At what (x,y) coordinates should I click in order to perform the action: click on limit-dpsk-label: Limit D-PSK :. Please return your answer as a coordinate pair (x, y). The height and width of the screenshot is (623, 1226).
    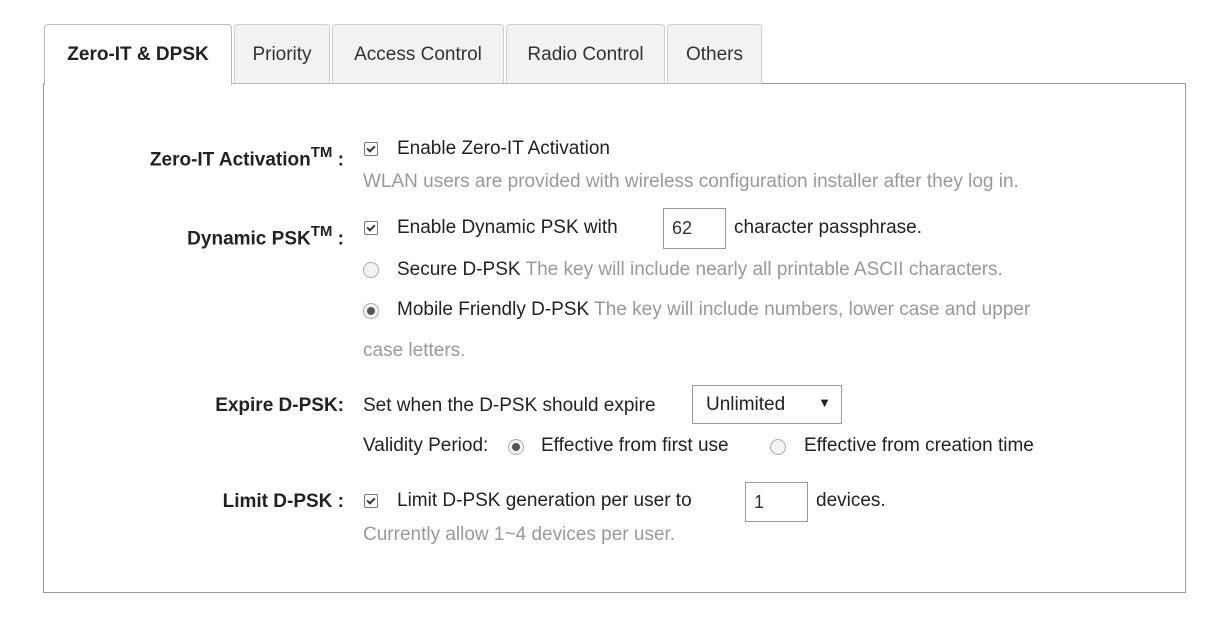
    Looking at the image, I should click on (283, 501).